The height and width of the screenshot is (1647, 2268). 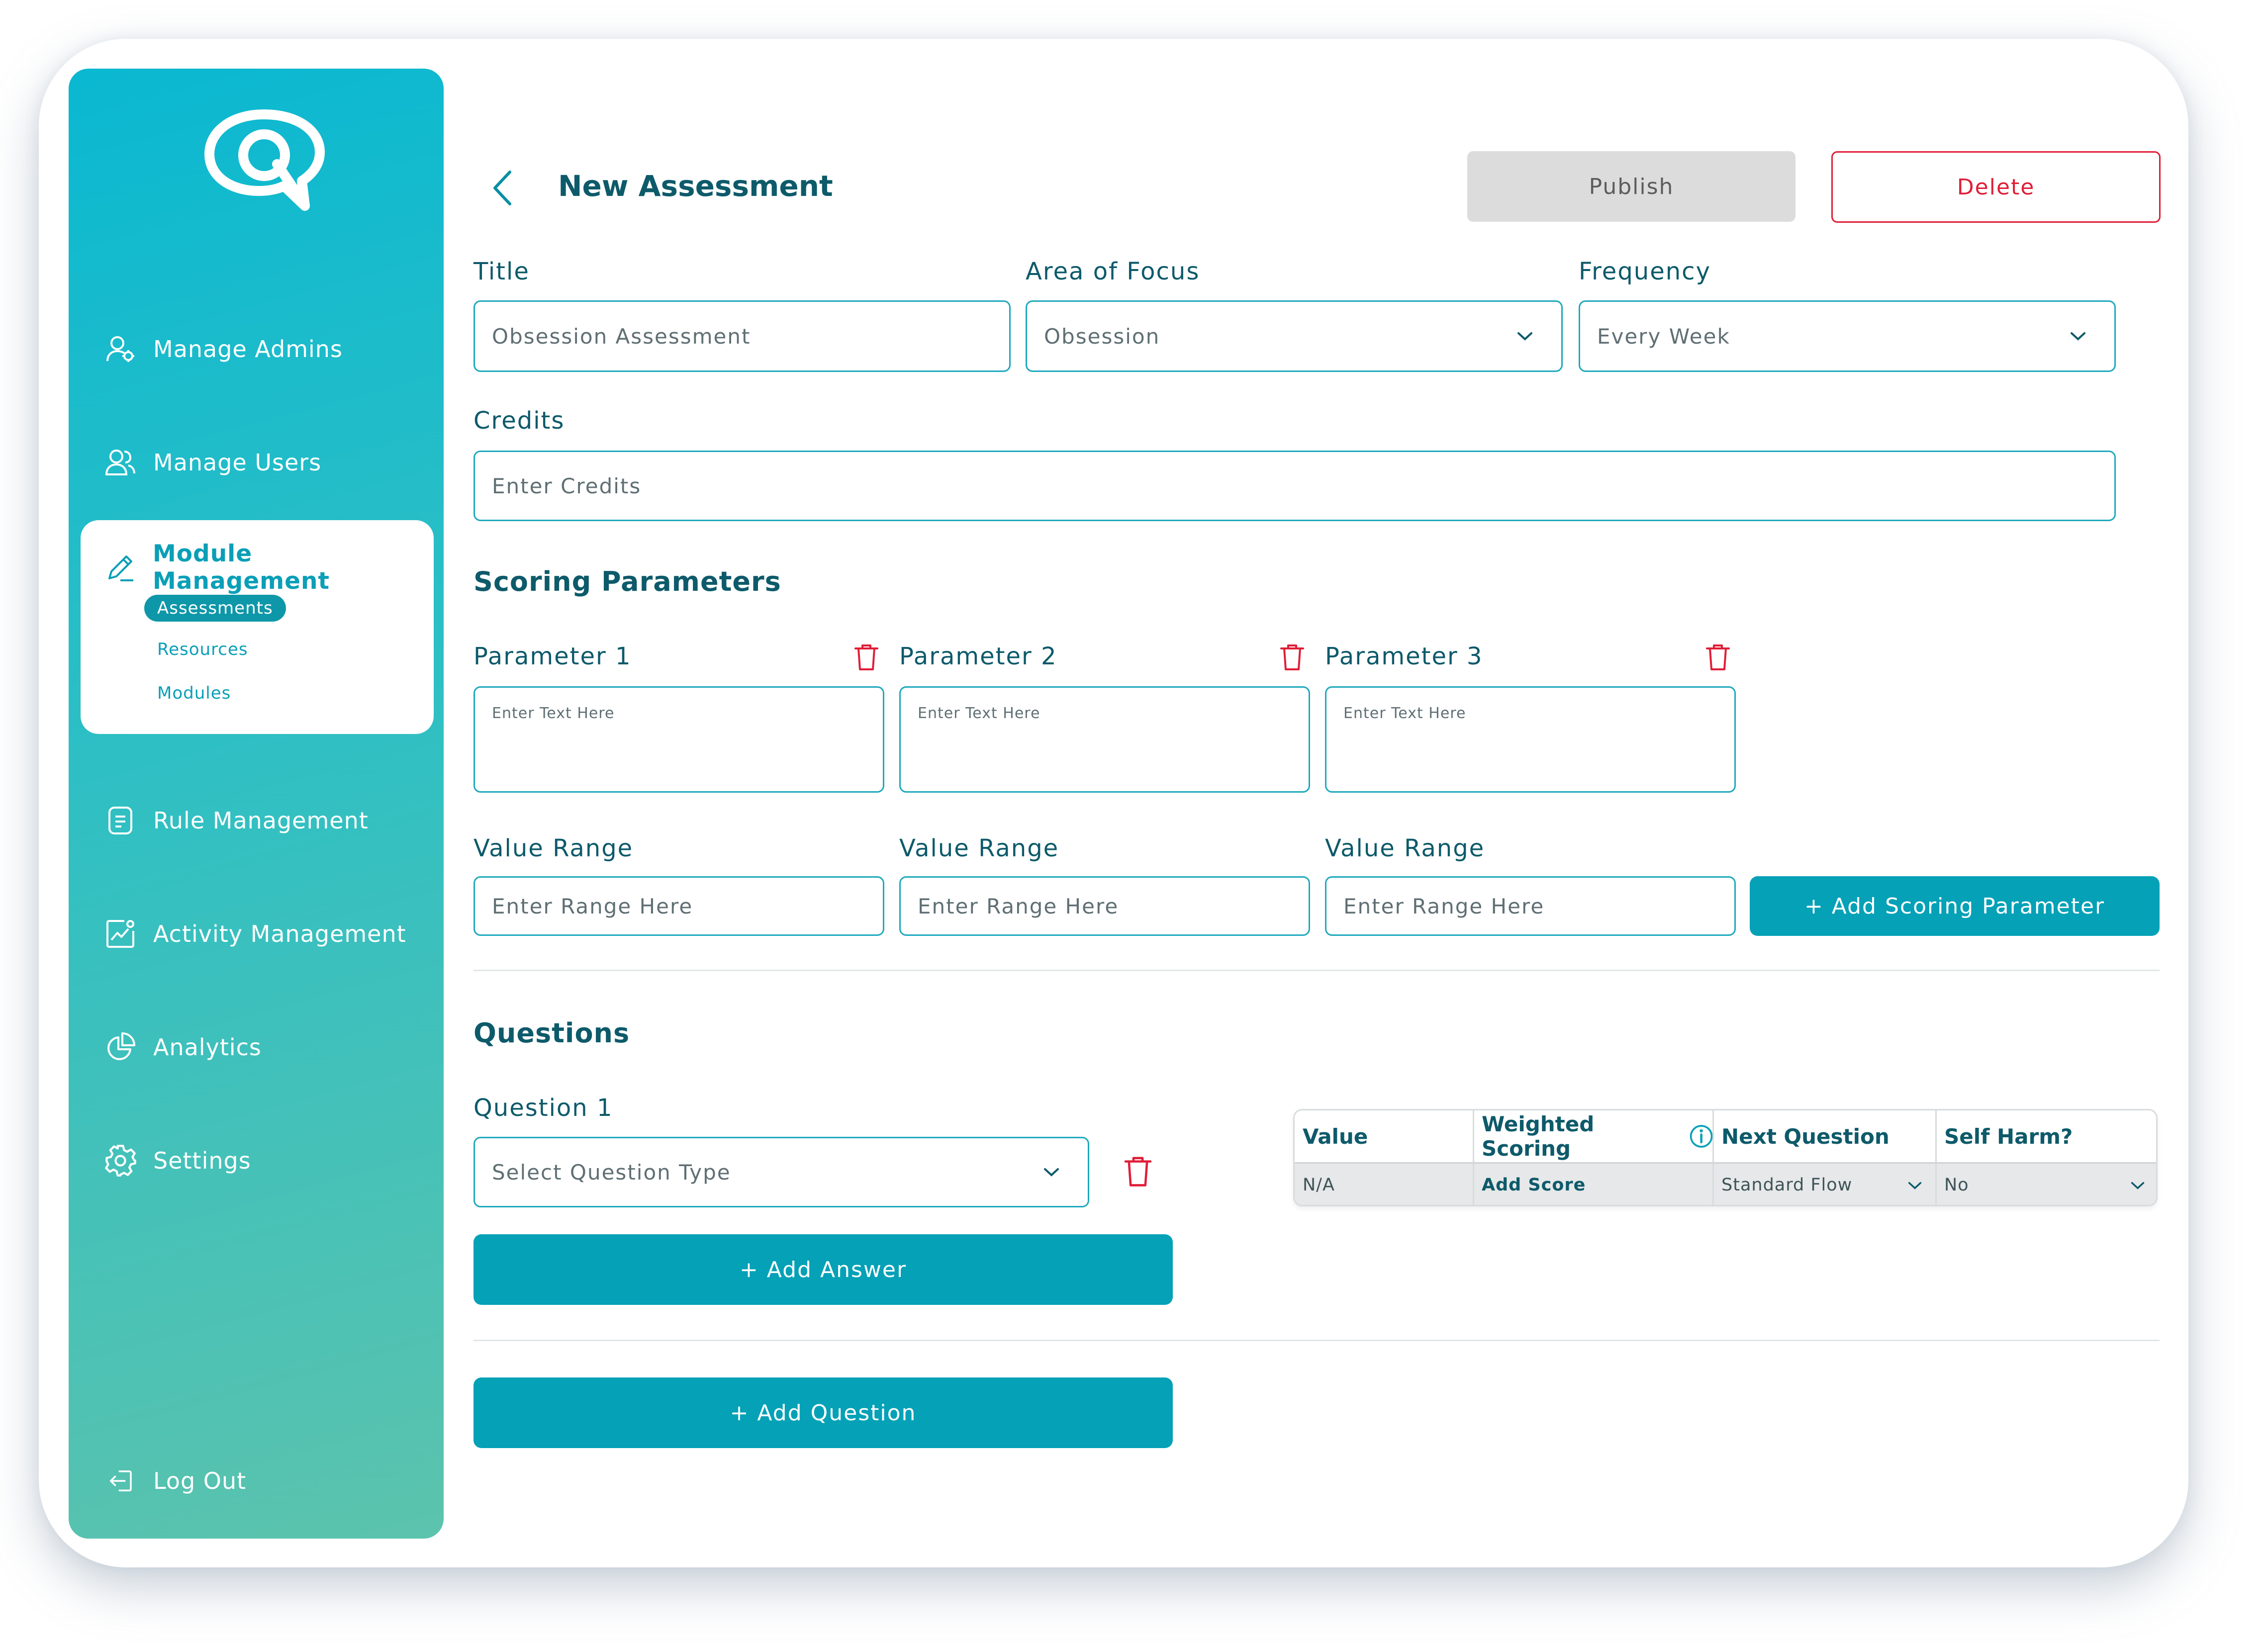 I want to click on info-icon, so click(x=1701, y=1136).